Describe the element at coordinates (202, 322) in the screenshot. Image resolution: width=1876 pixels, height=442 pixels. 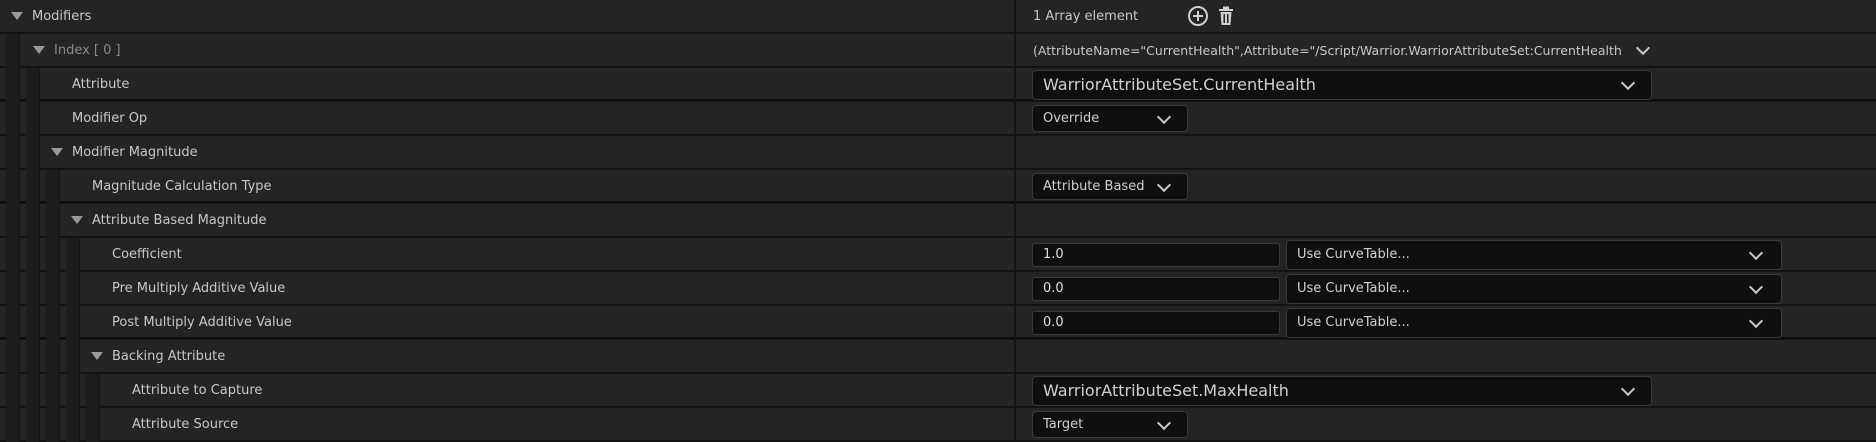
I see `post-multiply-label: Post Multiply Additive Value` at that location.